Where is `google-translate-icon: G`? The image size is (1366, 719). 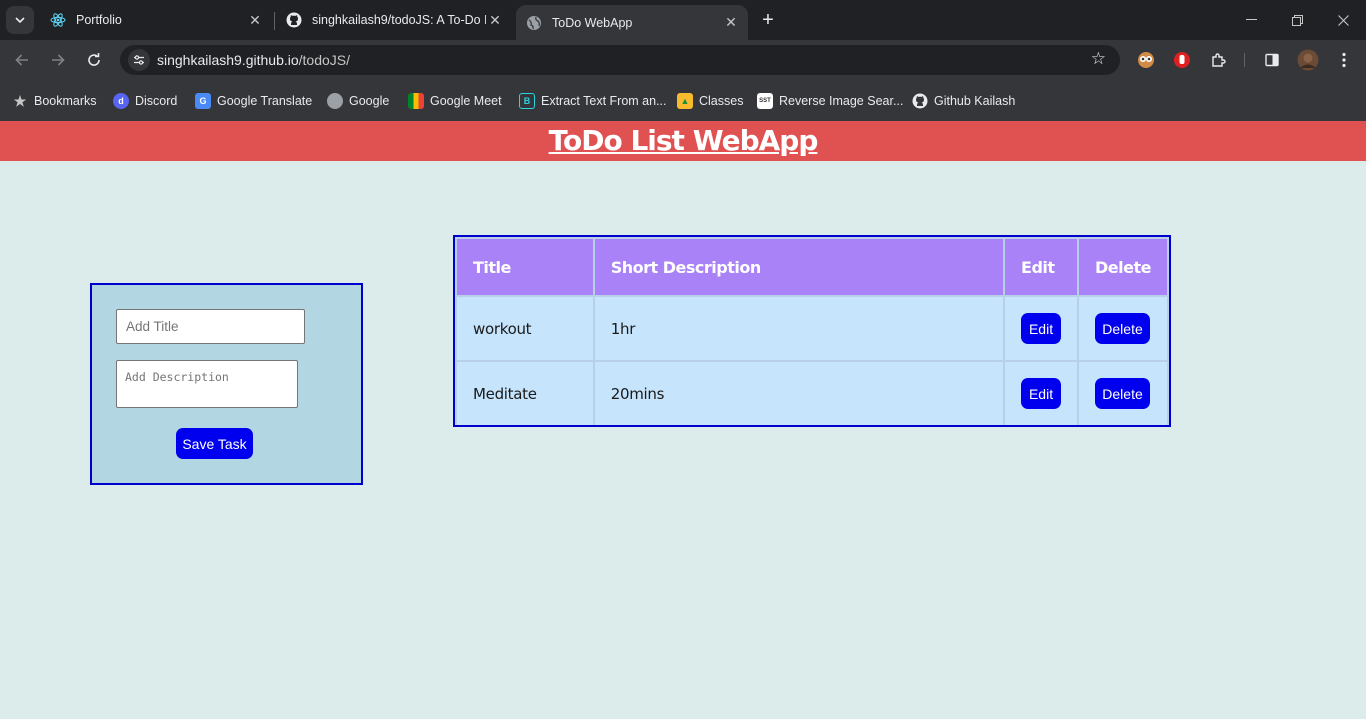
google-translate-icon: G is located at coordinates (203, 101).